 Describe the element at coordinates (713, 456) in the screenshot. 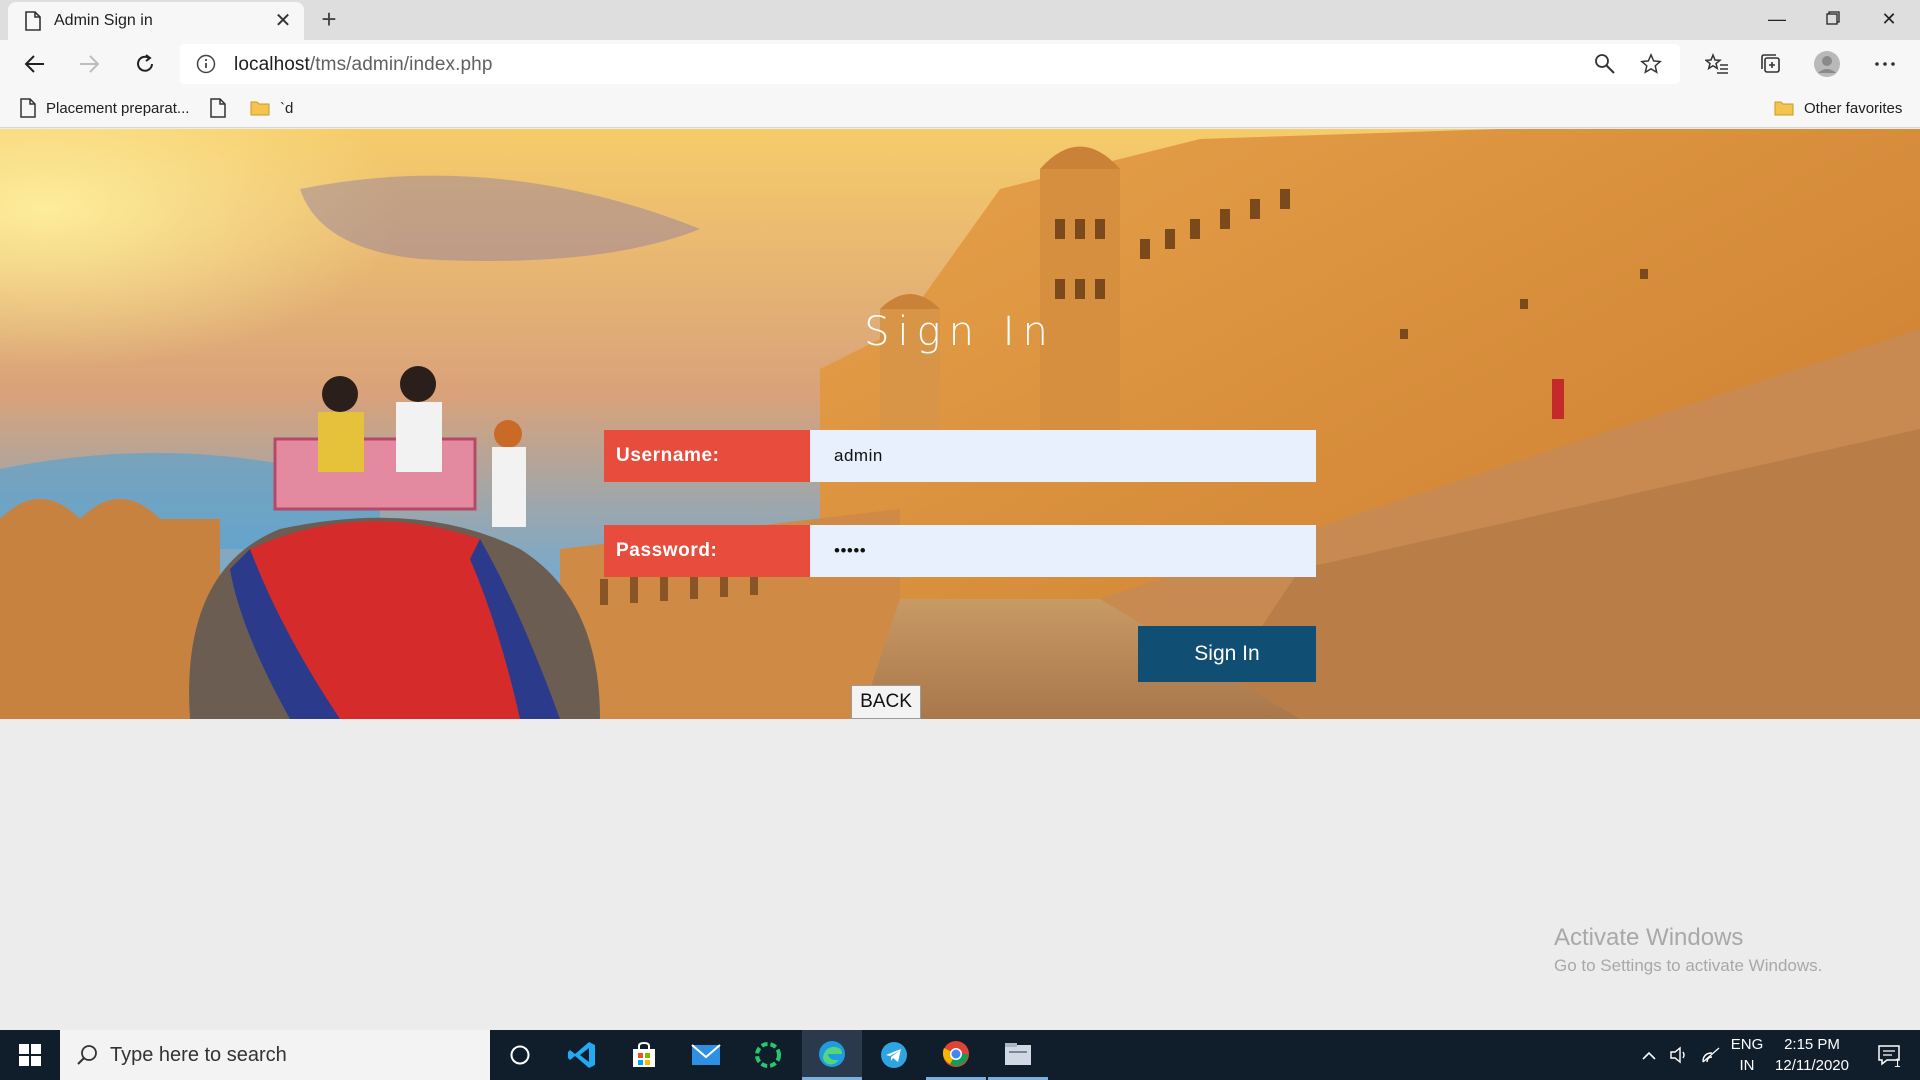

I see `username-label: Username:` at that location.